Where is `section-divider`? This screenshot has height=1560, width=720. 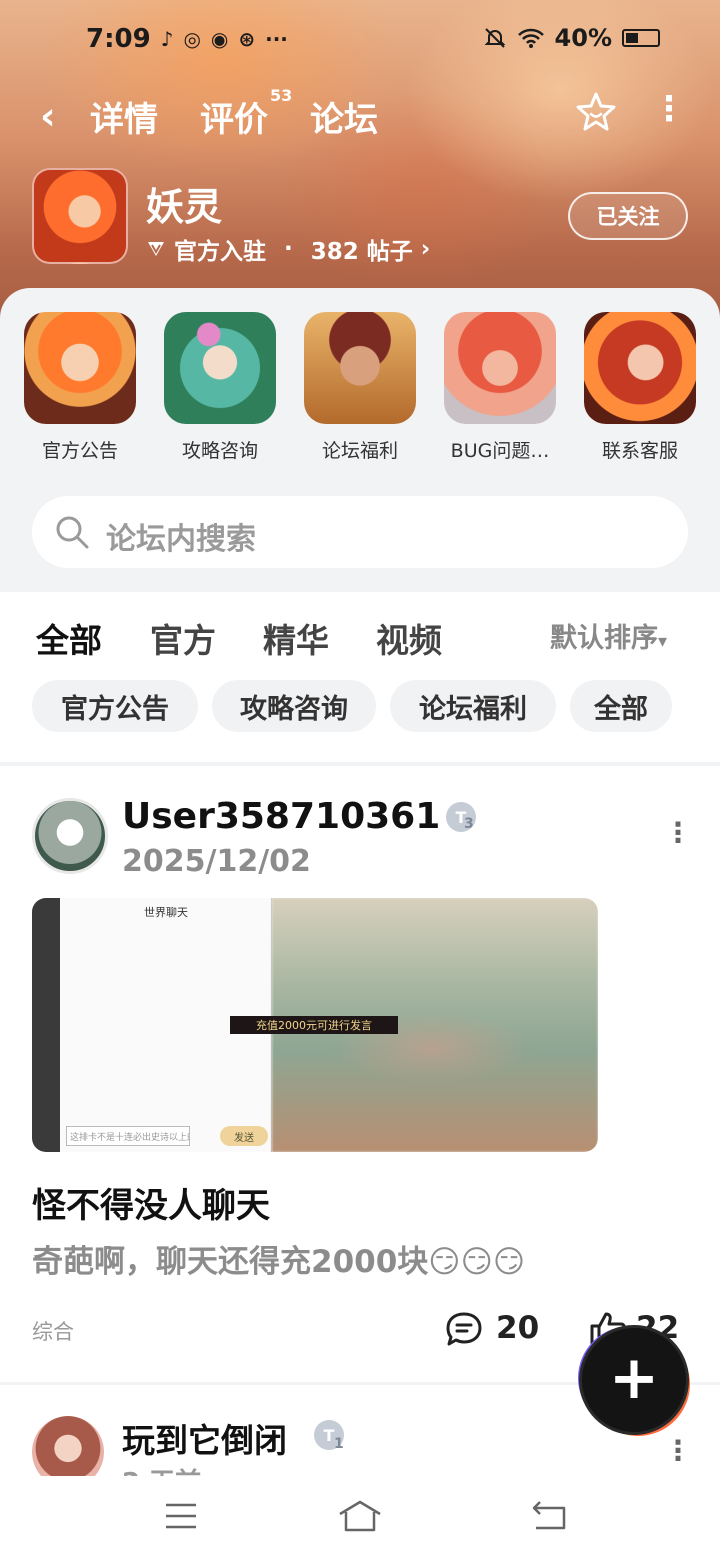
section-divider is located at coordinates (360, 764).